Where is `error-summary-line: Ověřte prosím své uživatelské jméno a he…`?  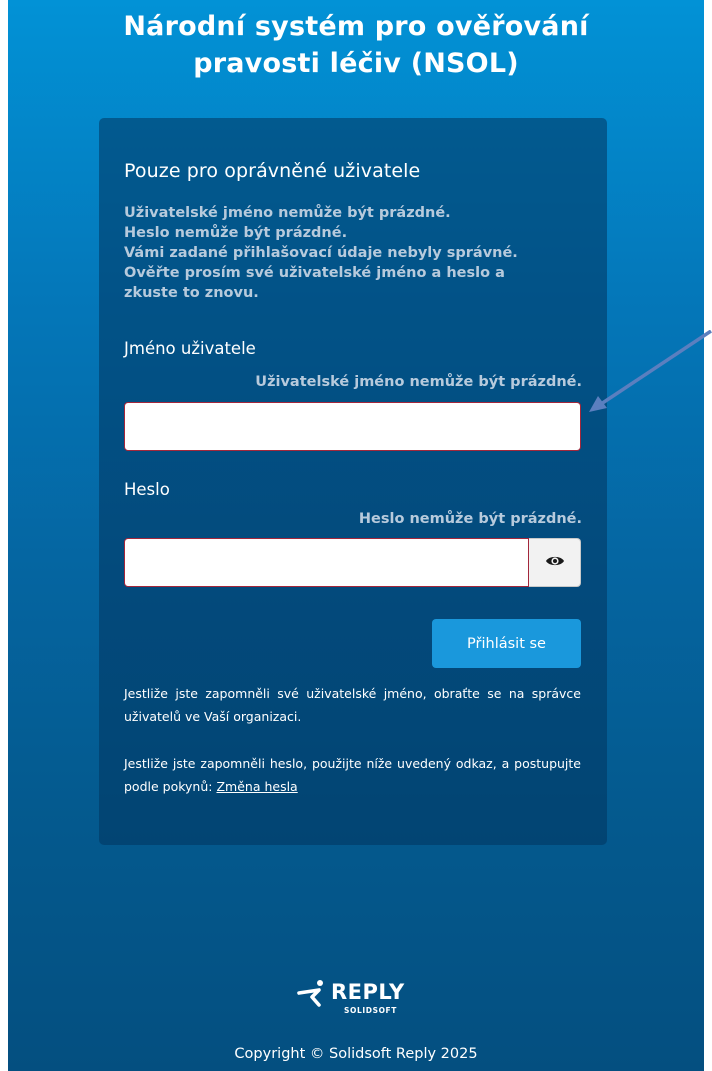
error-summary-line: Ověřte prosím své uživatelské jméno a he… is located at coordinates (314, 273).